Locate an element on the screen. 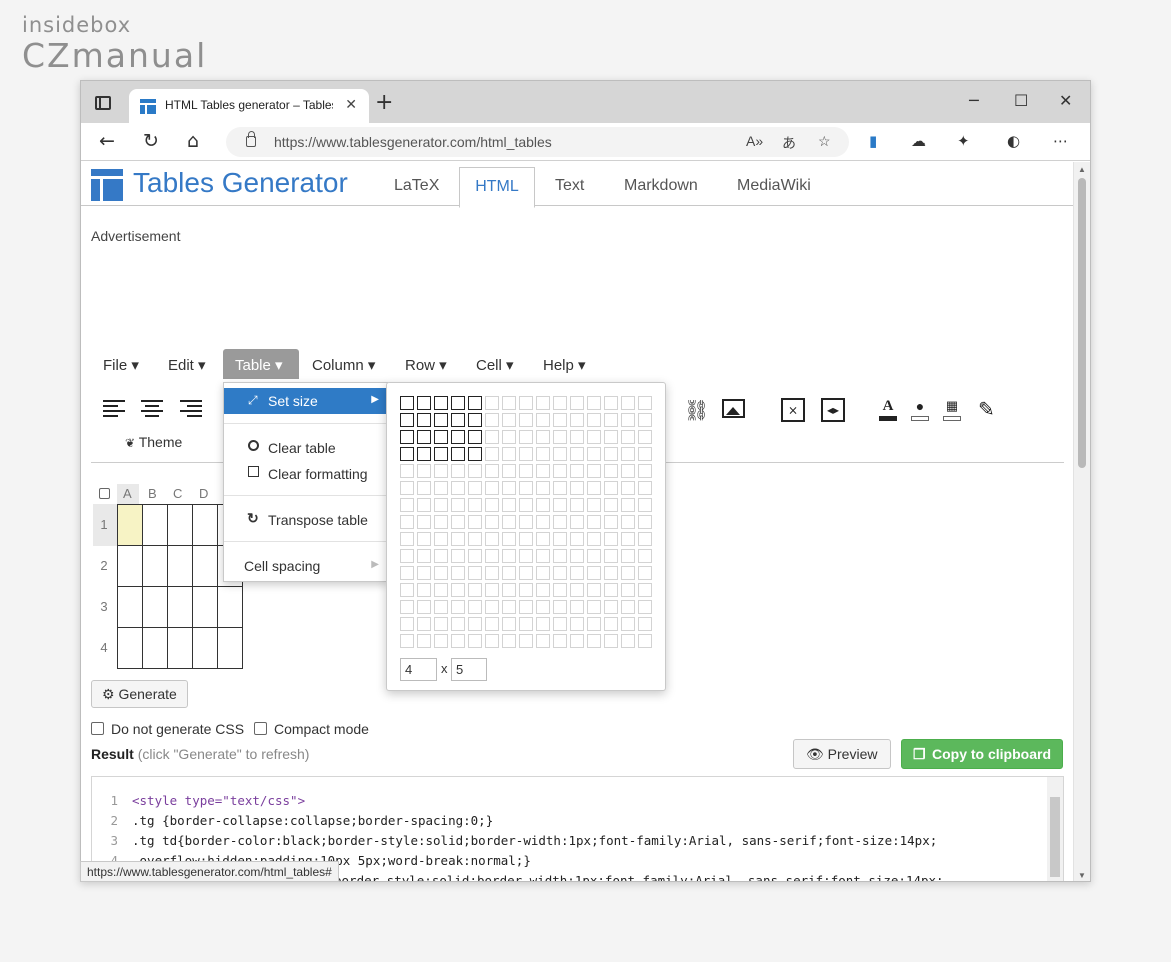 This screenshot has width=1171, height=962. page-scrollbar: ▲ ▼ is located at coordinates (1081, 521).